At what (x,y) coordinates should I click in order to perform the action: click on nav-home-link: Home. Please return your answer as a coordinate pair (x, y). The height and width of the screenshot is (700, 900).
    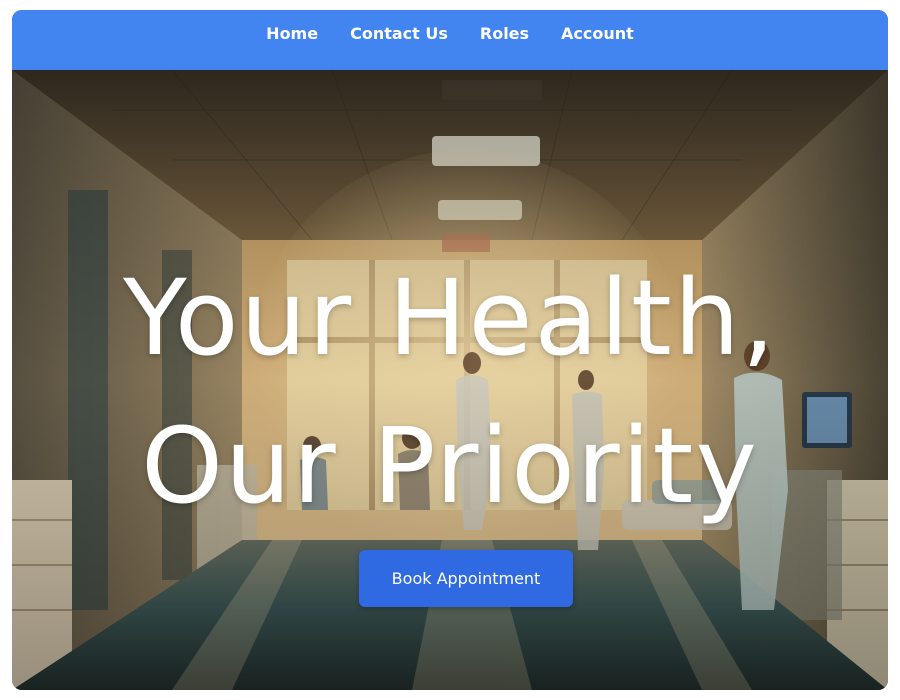
    Looking at the image, I should click on (292, 33).